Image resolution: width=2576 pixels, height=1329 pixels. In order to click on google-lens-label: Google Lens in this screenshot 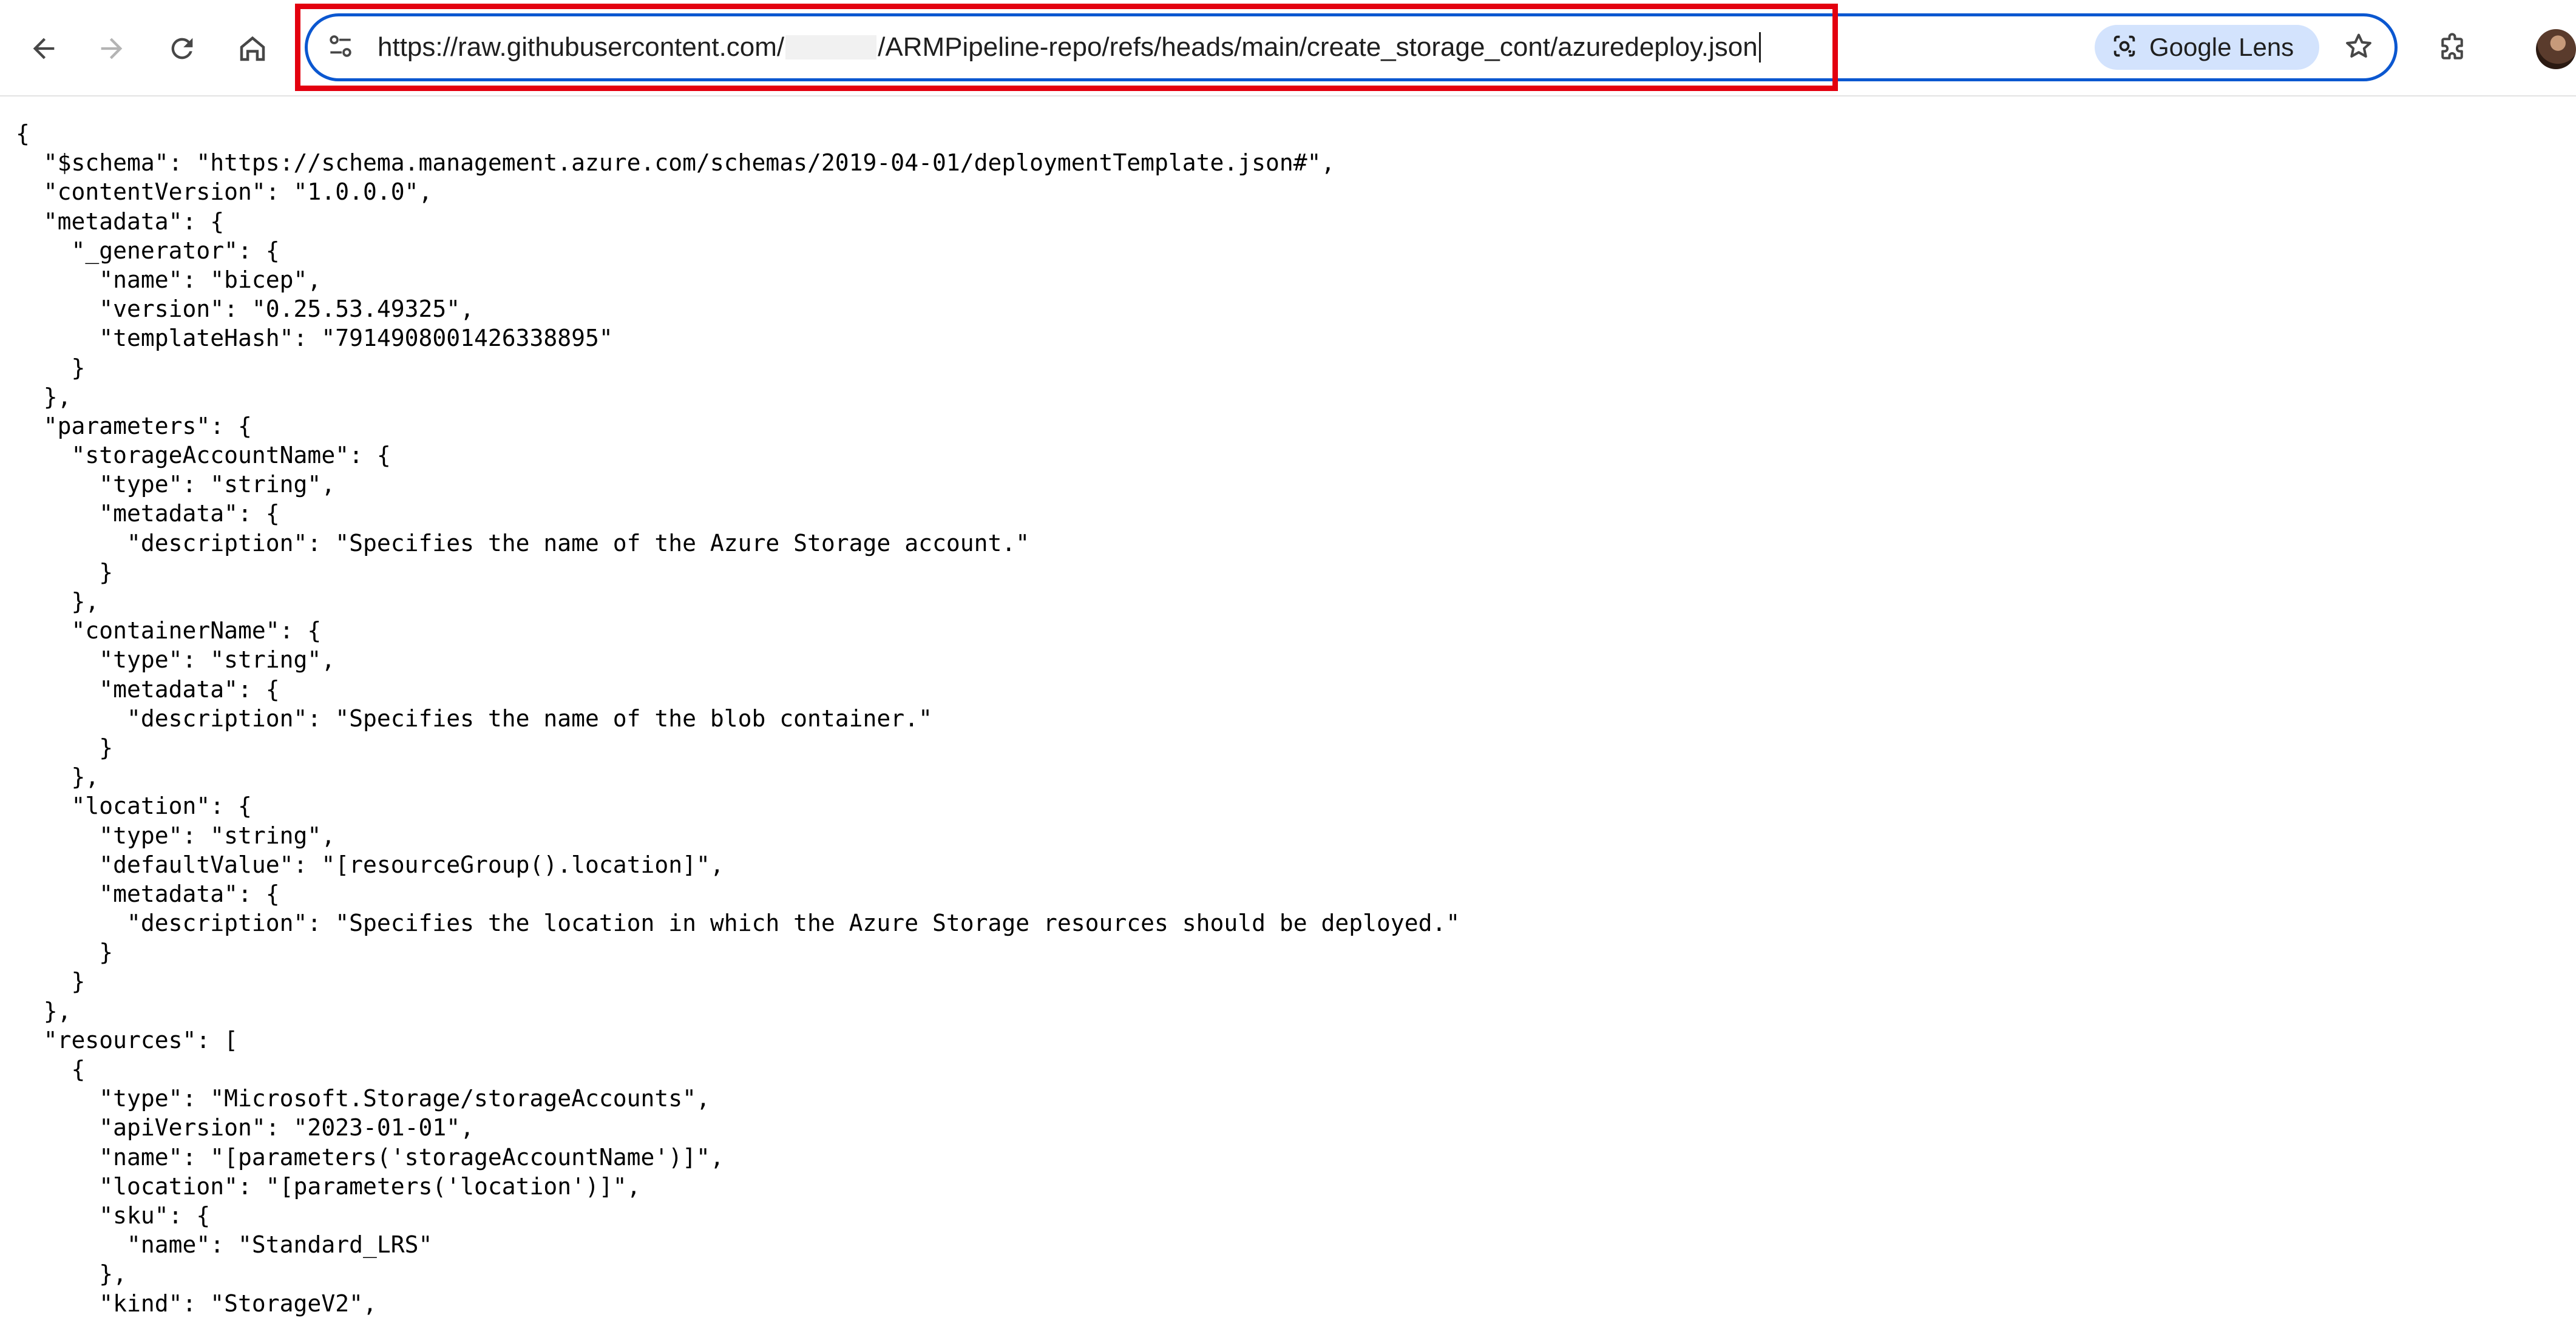, I will do `click(2221, 47)`.